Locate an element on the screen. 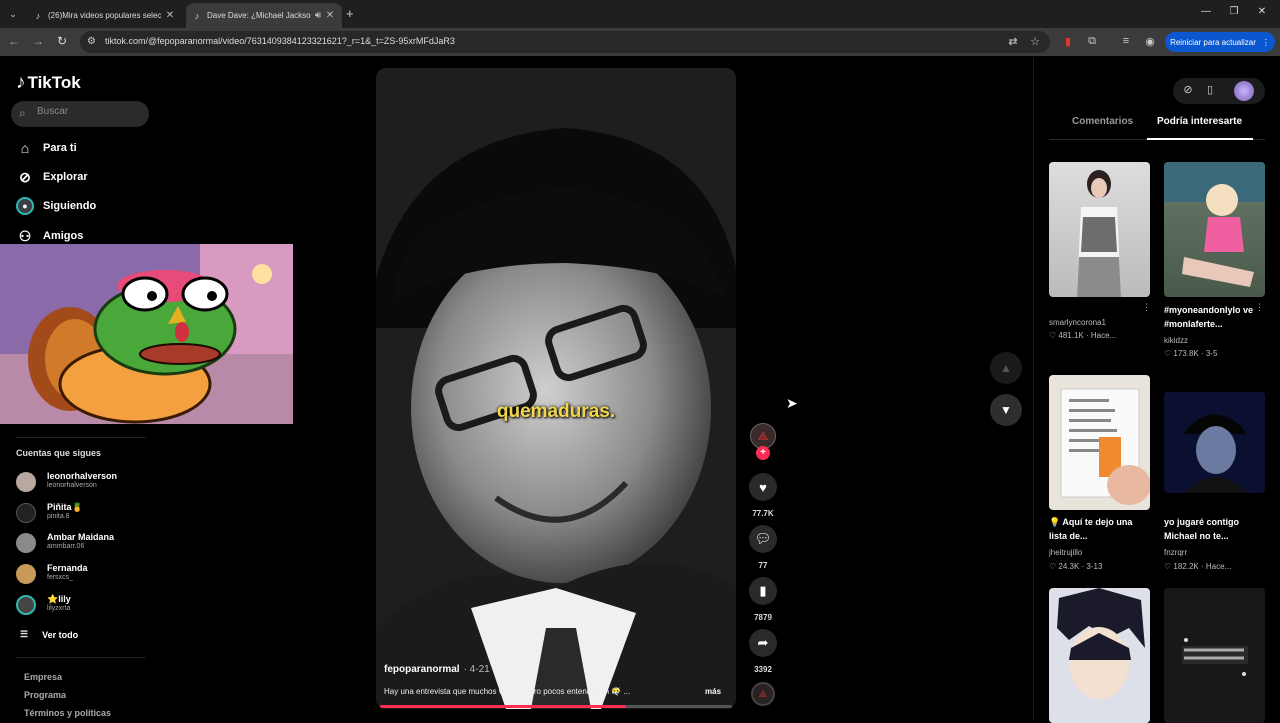 This screenshot has width=1280, height=723. nav-para-ti: ⌂ Para ti is located at coordinates (46, 148).